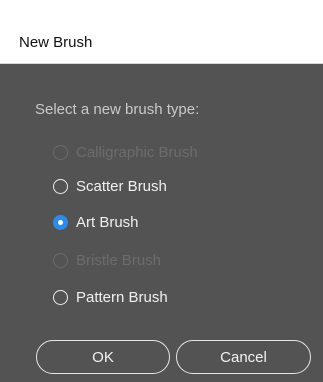  What do you see at coordinates (107, 222) in the screenshot?
I see `option-label: Art Brush` at bounding box center [107, 222].